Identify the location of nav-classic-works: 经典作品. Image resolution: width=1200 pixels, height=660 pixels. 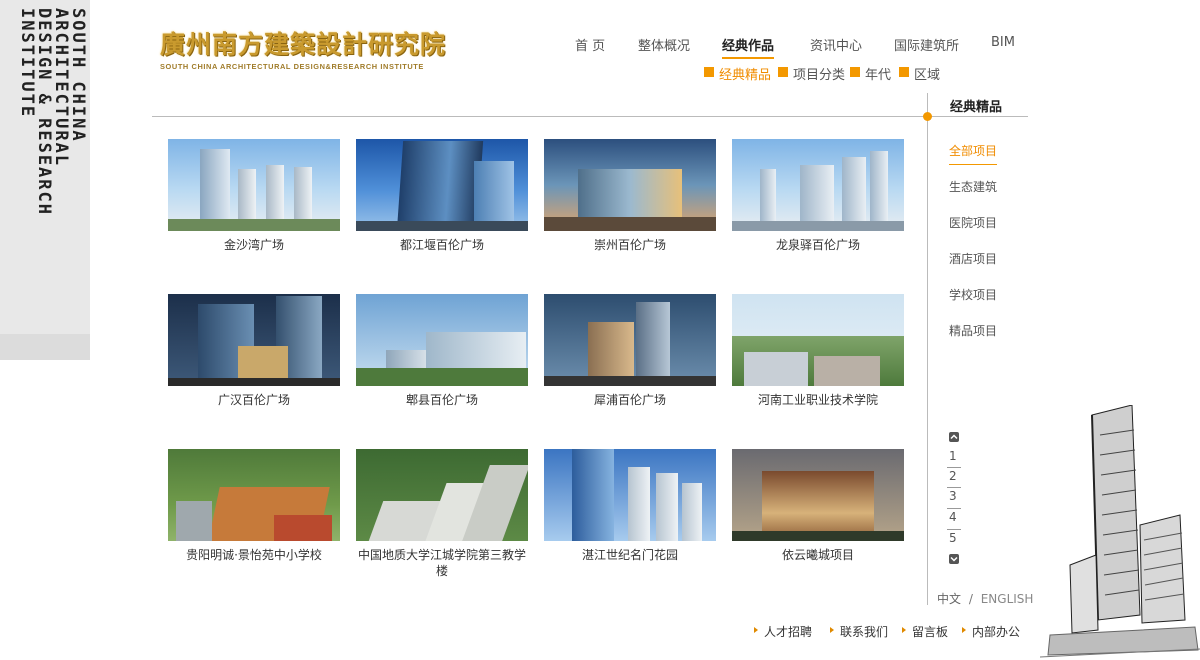
(748, 47).